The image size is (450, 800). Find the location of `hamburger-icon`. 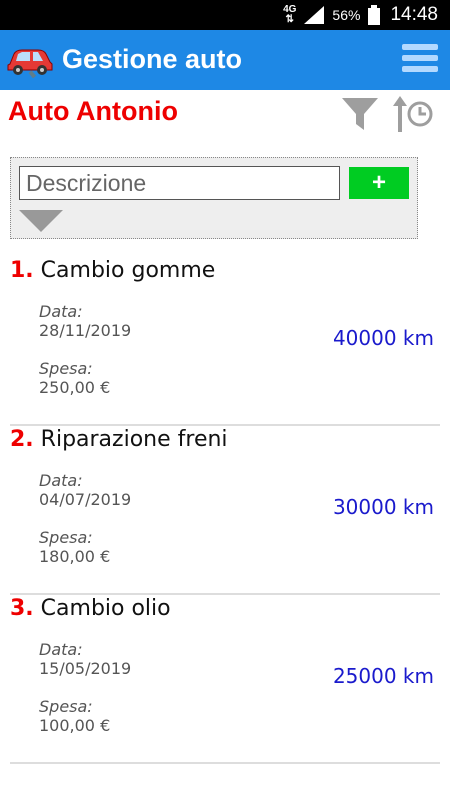

hamburger-icon is located at coordinates (420, 60).